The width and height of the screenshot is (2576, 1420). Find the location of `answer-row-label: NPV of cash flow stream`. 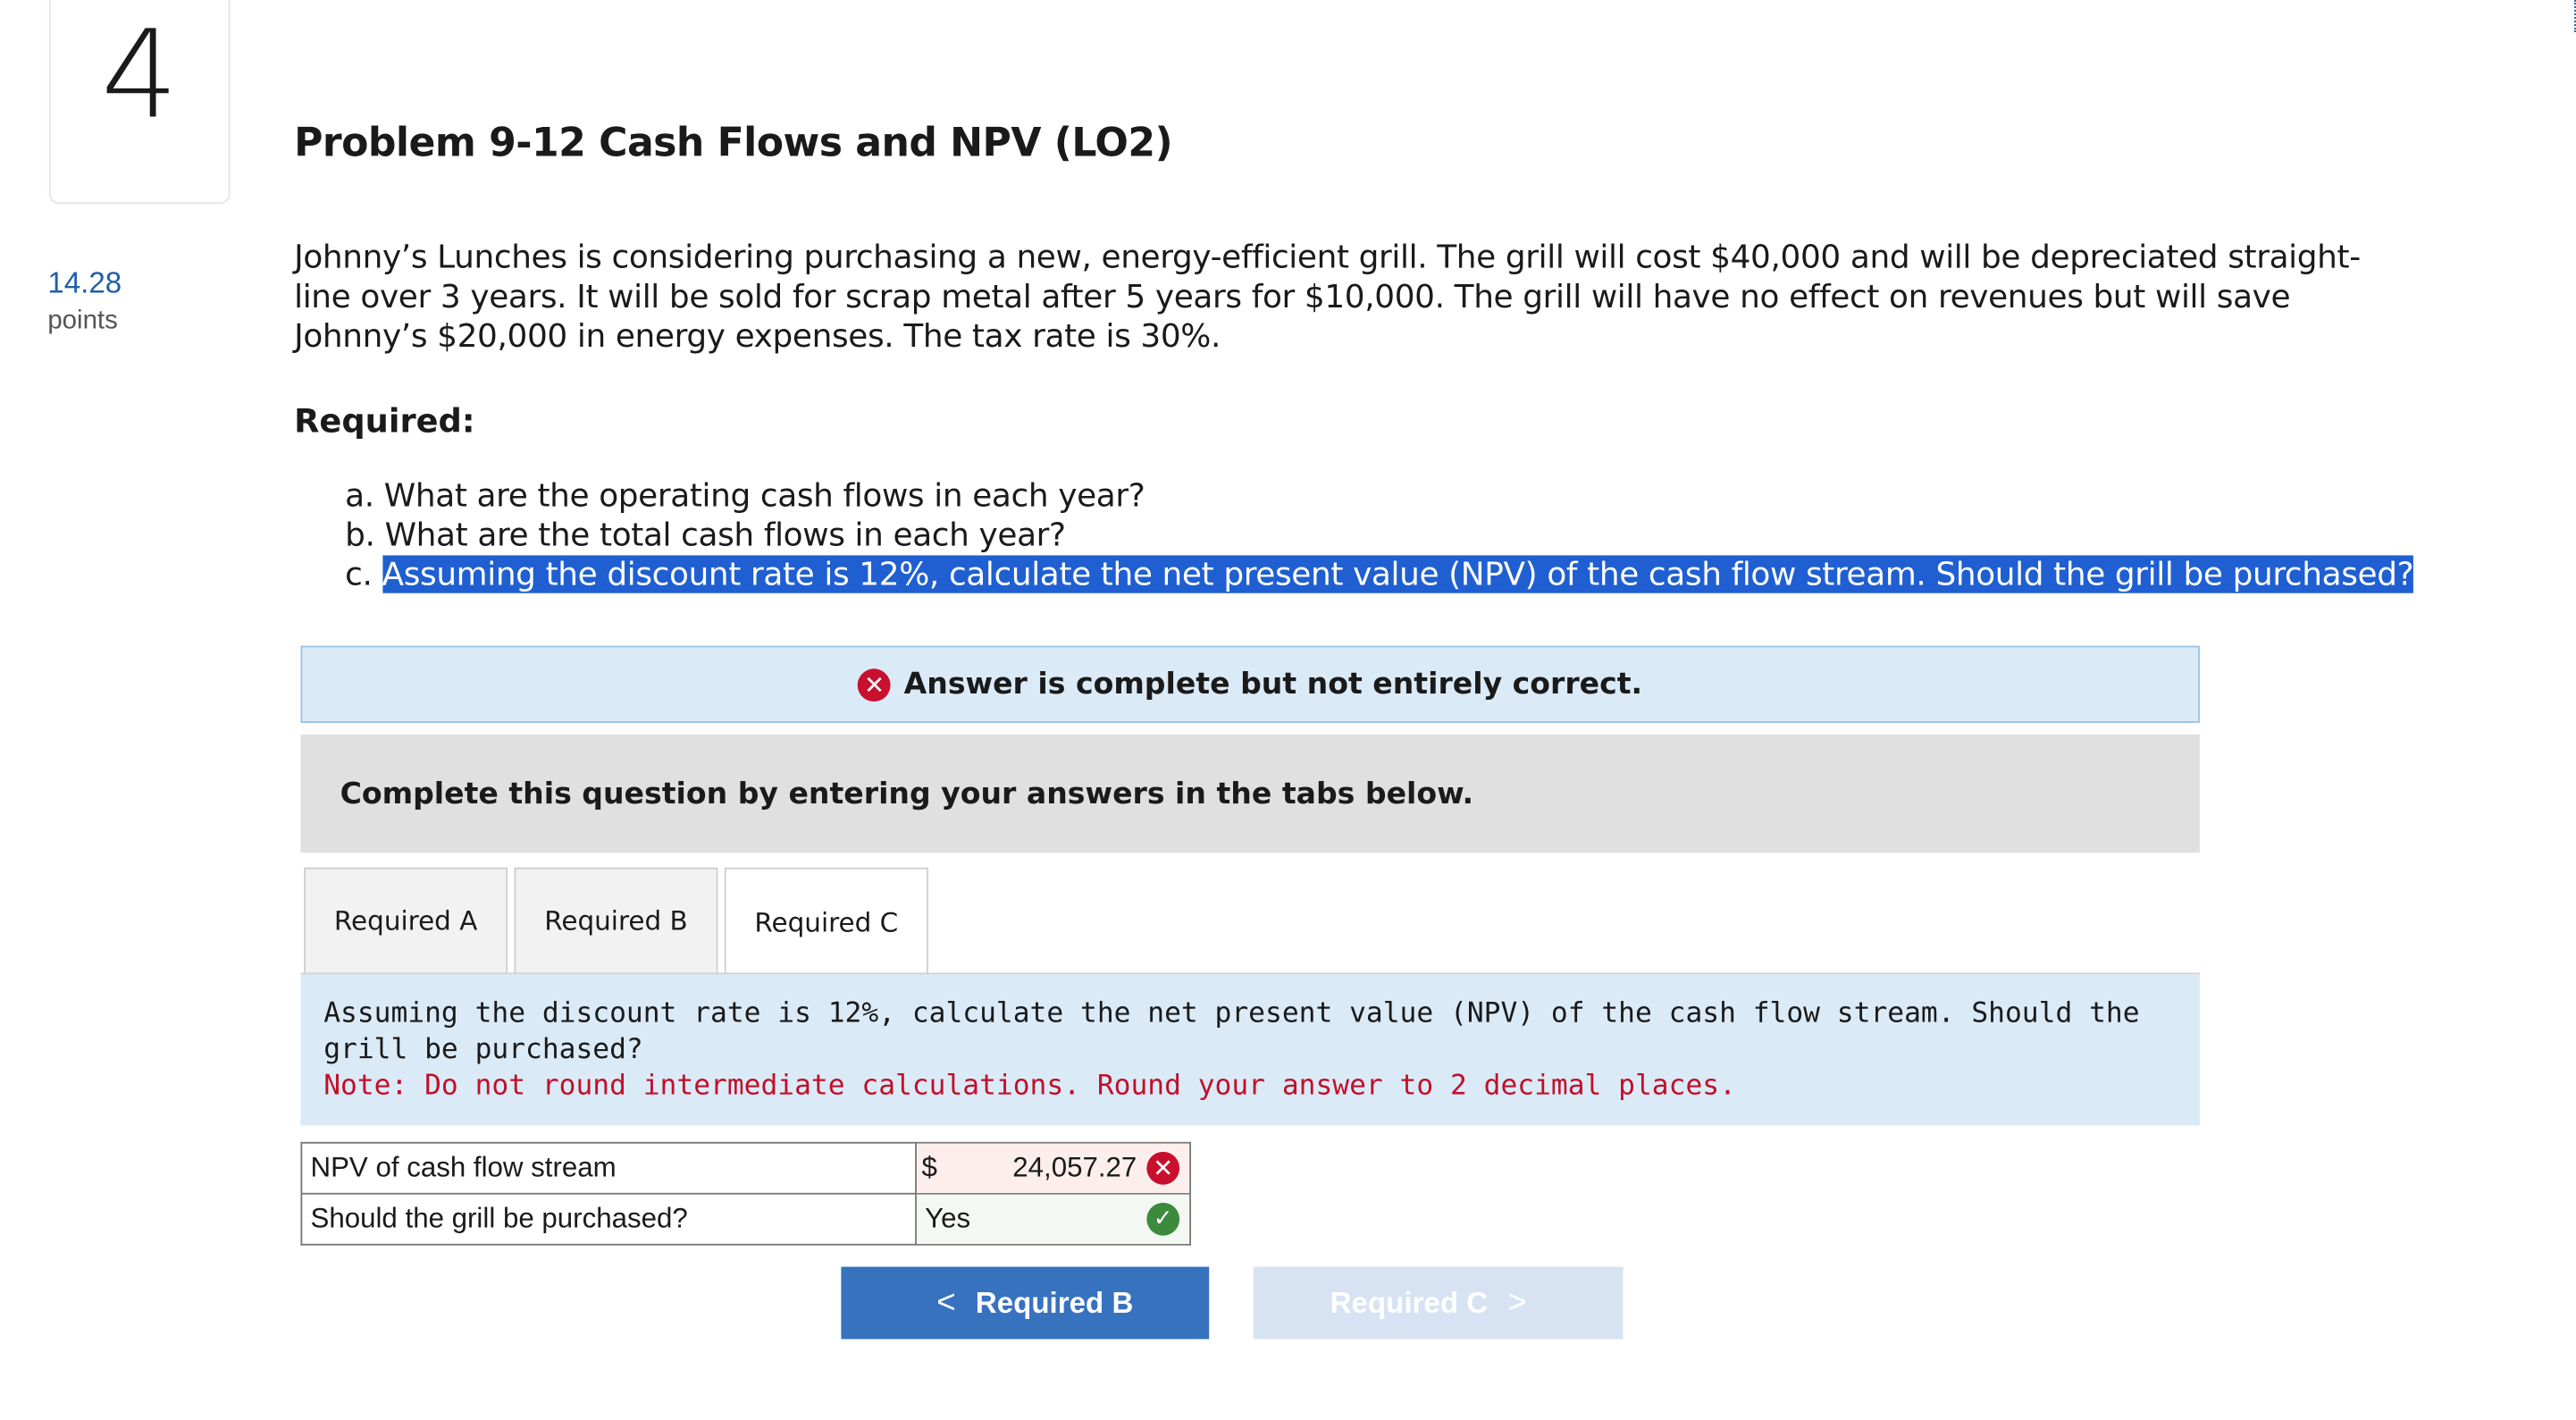

answer-row-label: NPV of cash flow stream is located at coordinates (608, 1168).